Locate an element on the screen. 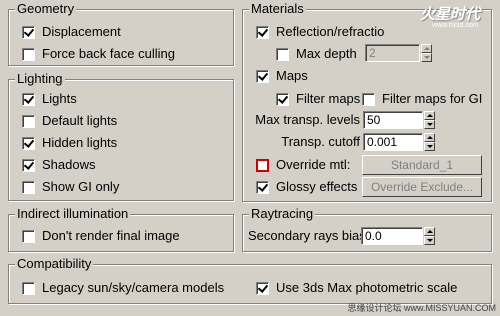 This screenshot has width=500, height=316. legacy-check-icon is located at coordinates (28, 288).